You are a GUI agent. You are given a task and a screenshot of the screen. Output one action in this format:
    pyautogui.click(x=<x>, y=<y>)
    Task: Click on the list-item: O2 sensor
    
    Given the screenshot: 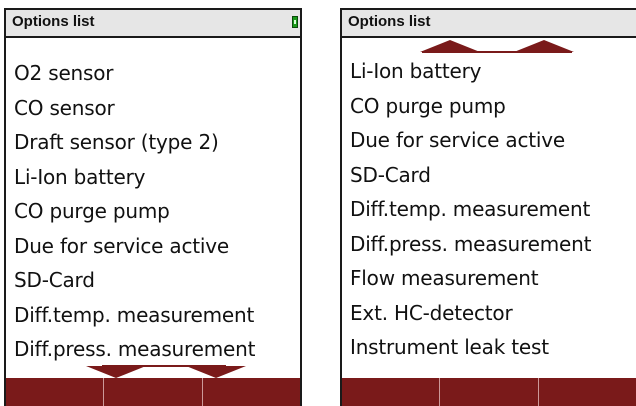 What is the action you would take?
    pyautogui.click(x=153, y=73)
    